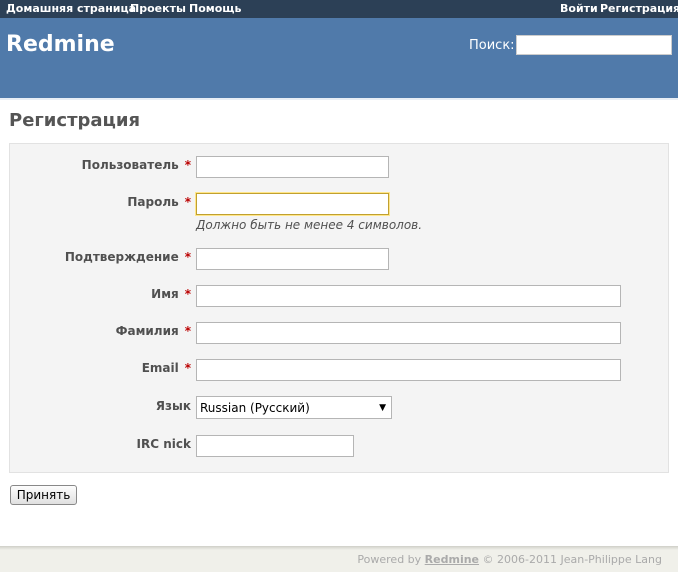 The image size is (678, 572). Describe the element at coordinates (275, 446) in the screenshot. I see `irc-nick-field` at that location.